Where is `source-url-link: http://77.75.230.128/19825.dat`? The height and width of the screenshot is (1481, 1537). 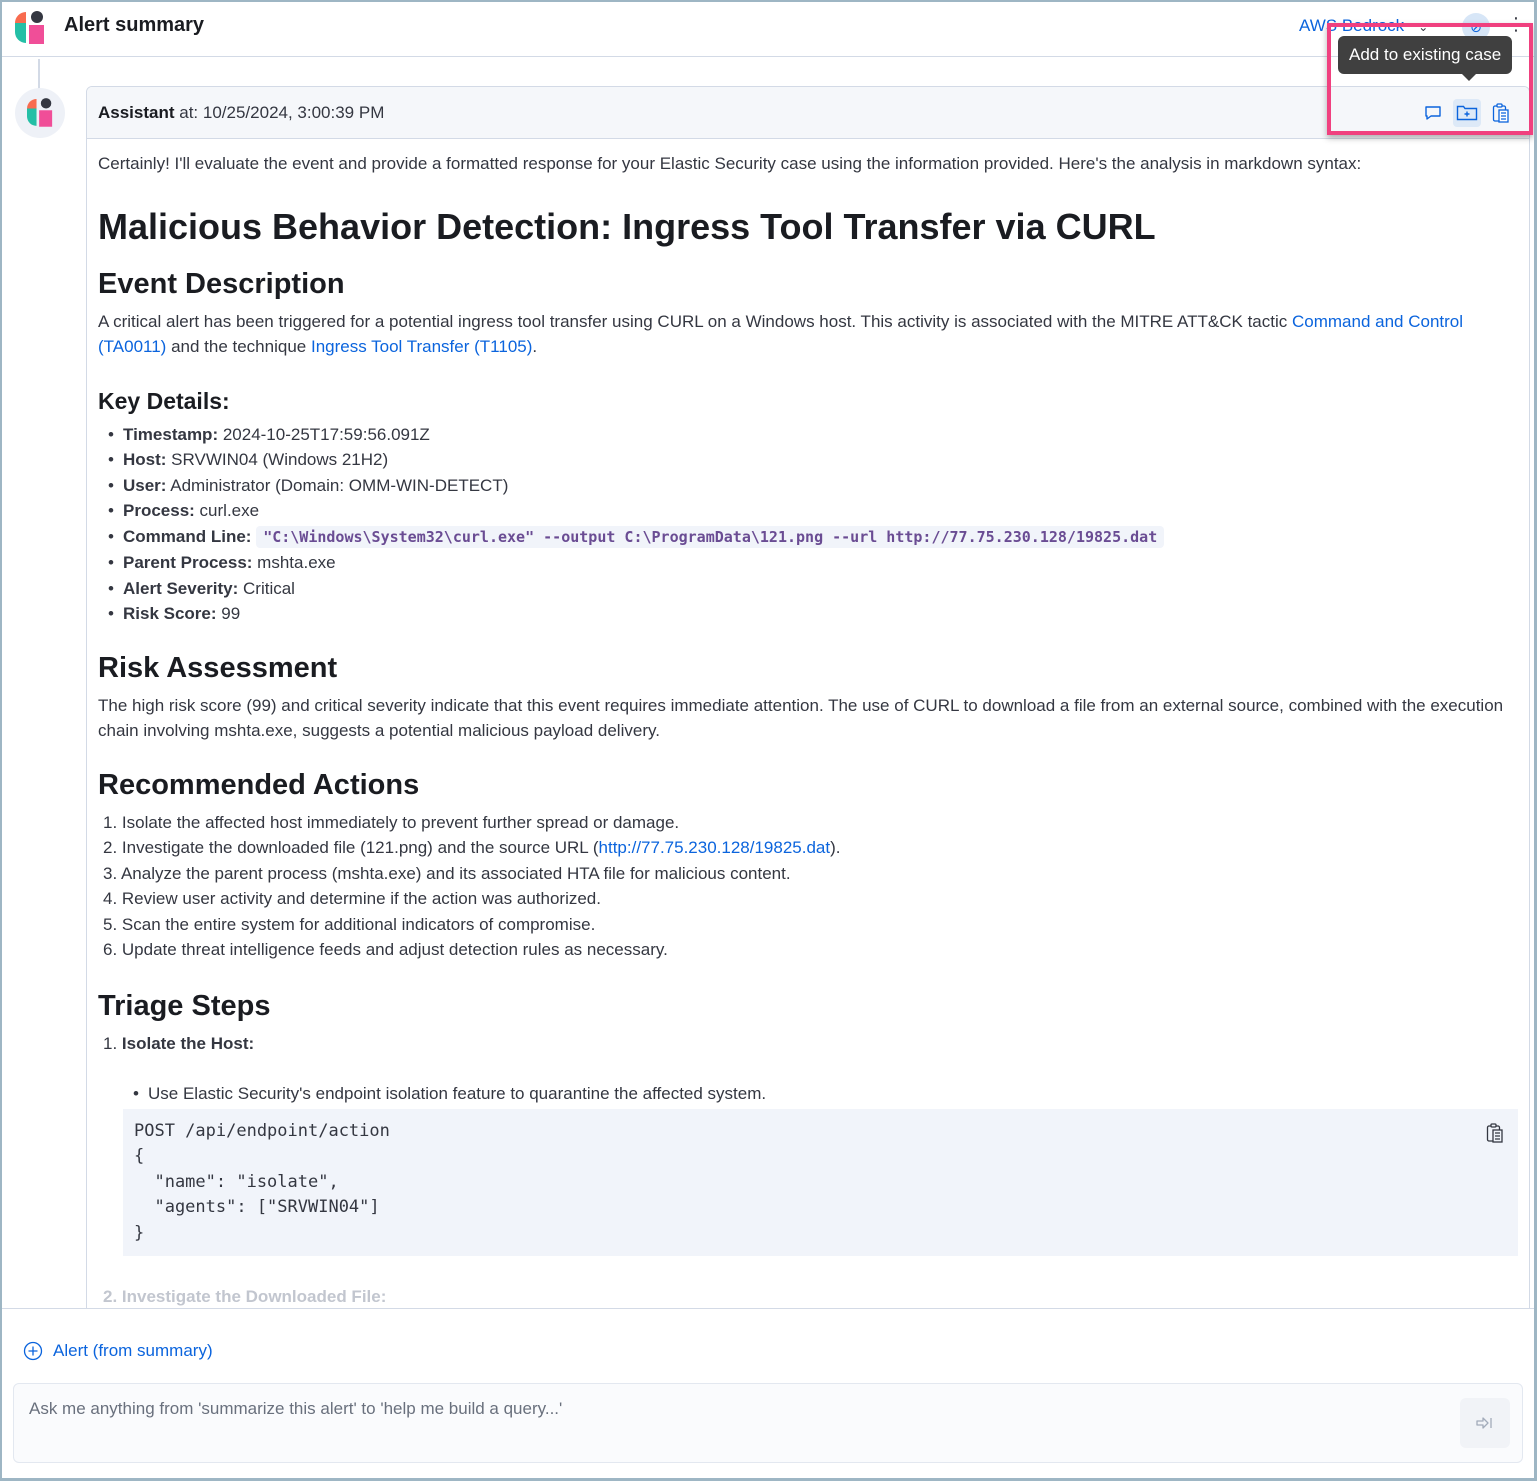 source-url-link: http://77.75.230.128/19825.dat is located at coordinates (715, 847).